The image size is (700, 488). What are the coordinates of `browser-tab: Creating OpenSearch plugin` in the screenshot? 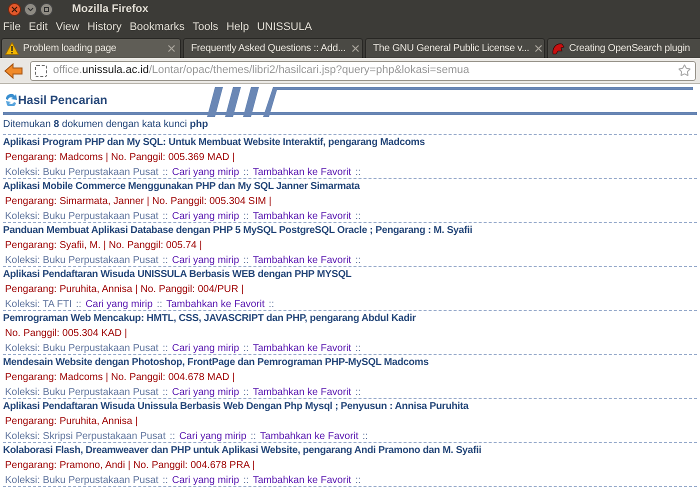 It's located at (623, 48).